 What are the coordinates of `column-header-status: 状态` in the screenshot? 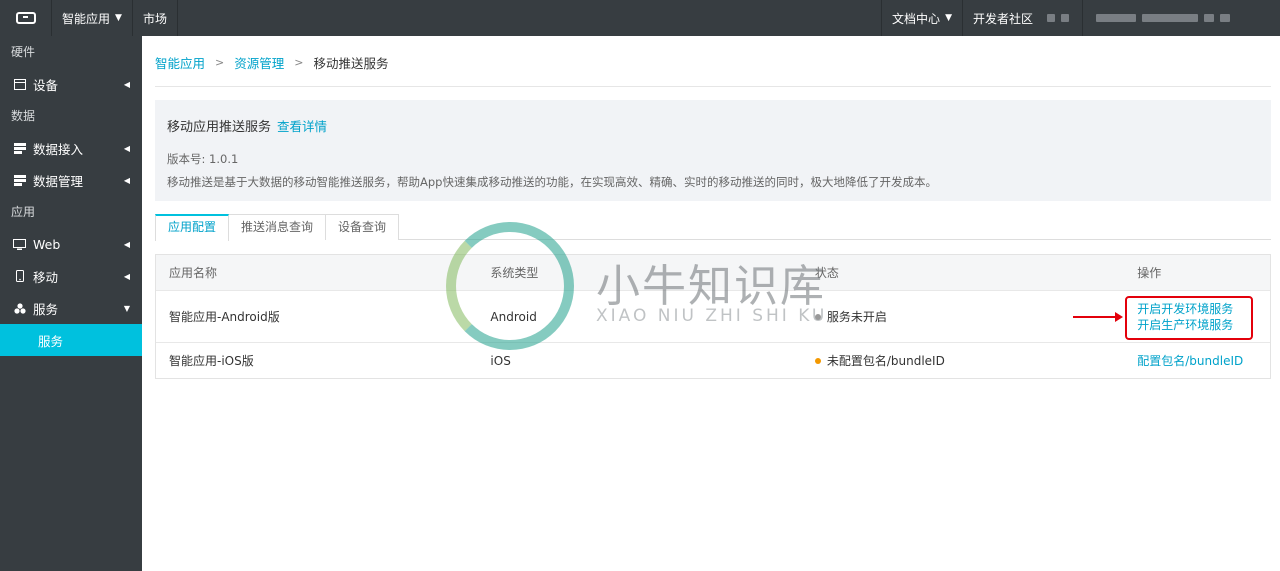 It's located at (826, 273).